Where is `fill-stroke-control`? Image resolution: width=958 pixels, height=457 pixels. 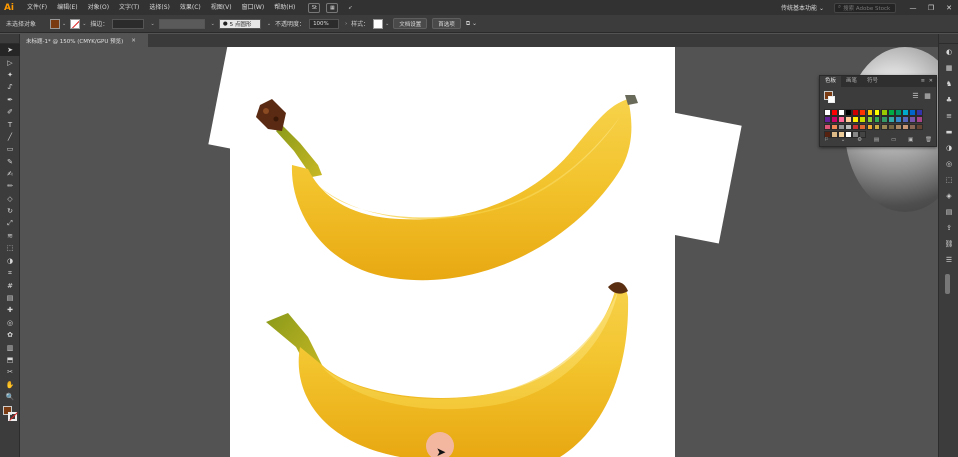 fill-stroke-control is located at coordinates (9, 415).